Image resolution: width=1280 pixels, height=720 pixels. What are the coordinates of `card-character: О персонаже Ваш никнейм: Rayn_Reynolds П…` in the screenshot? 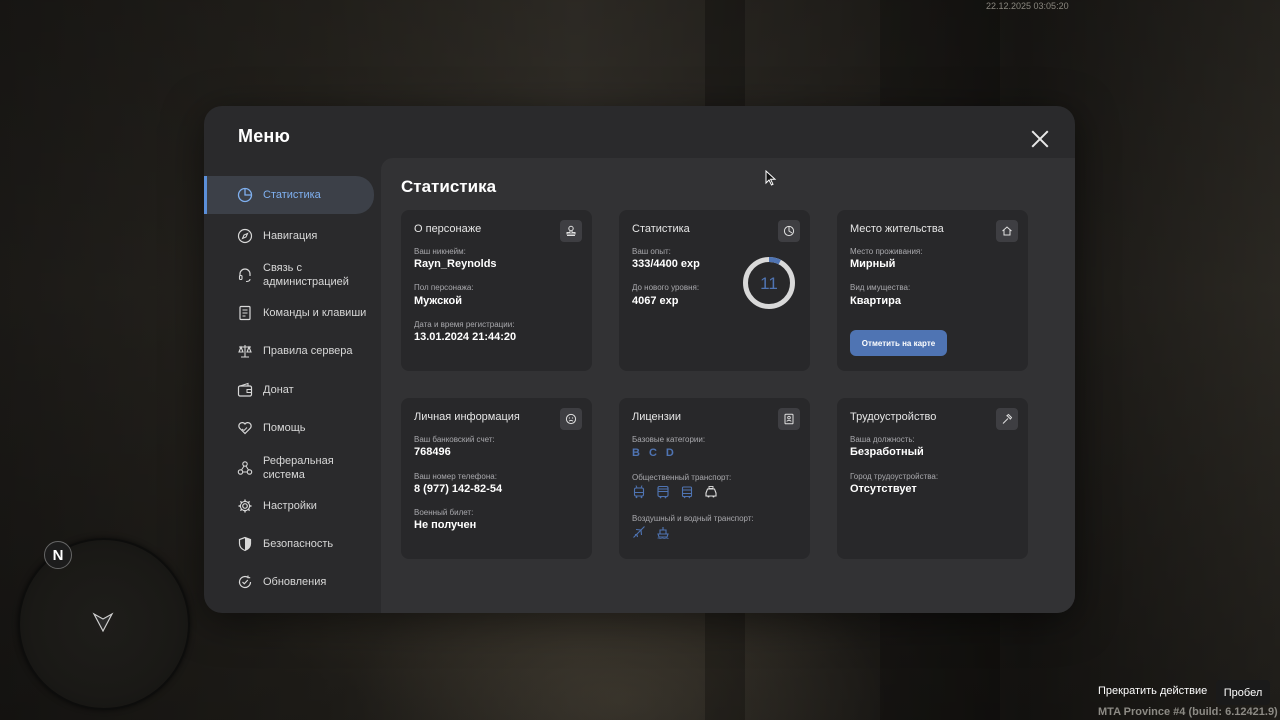 It's located at (496, 290).